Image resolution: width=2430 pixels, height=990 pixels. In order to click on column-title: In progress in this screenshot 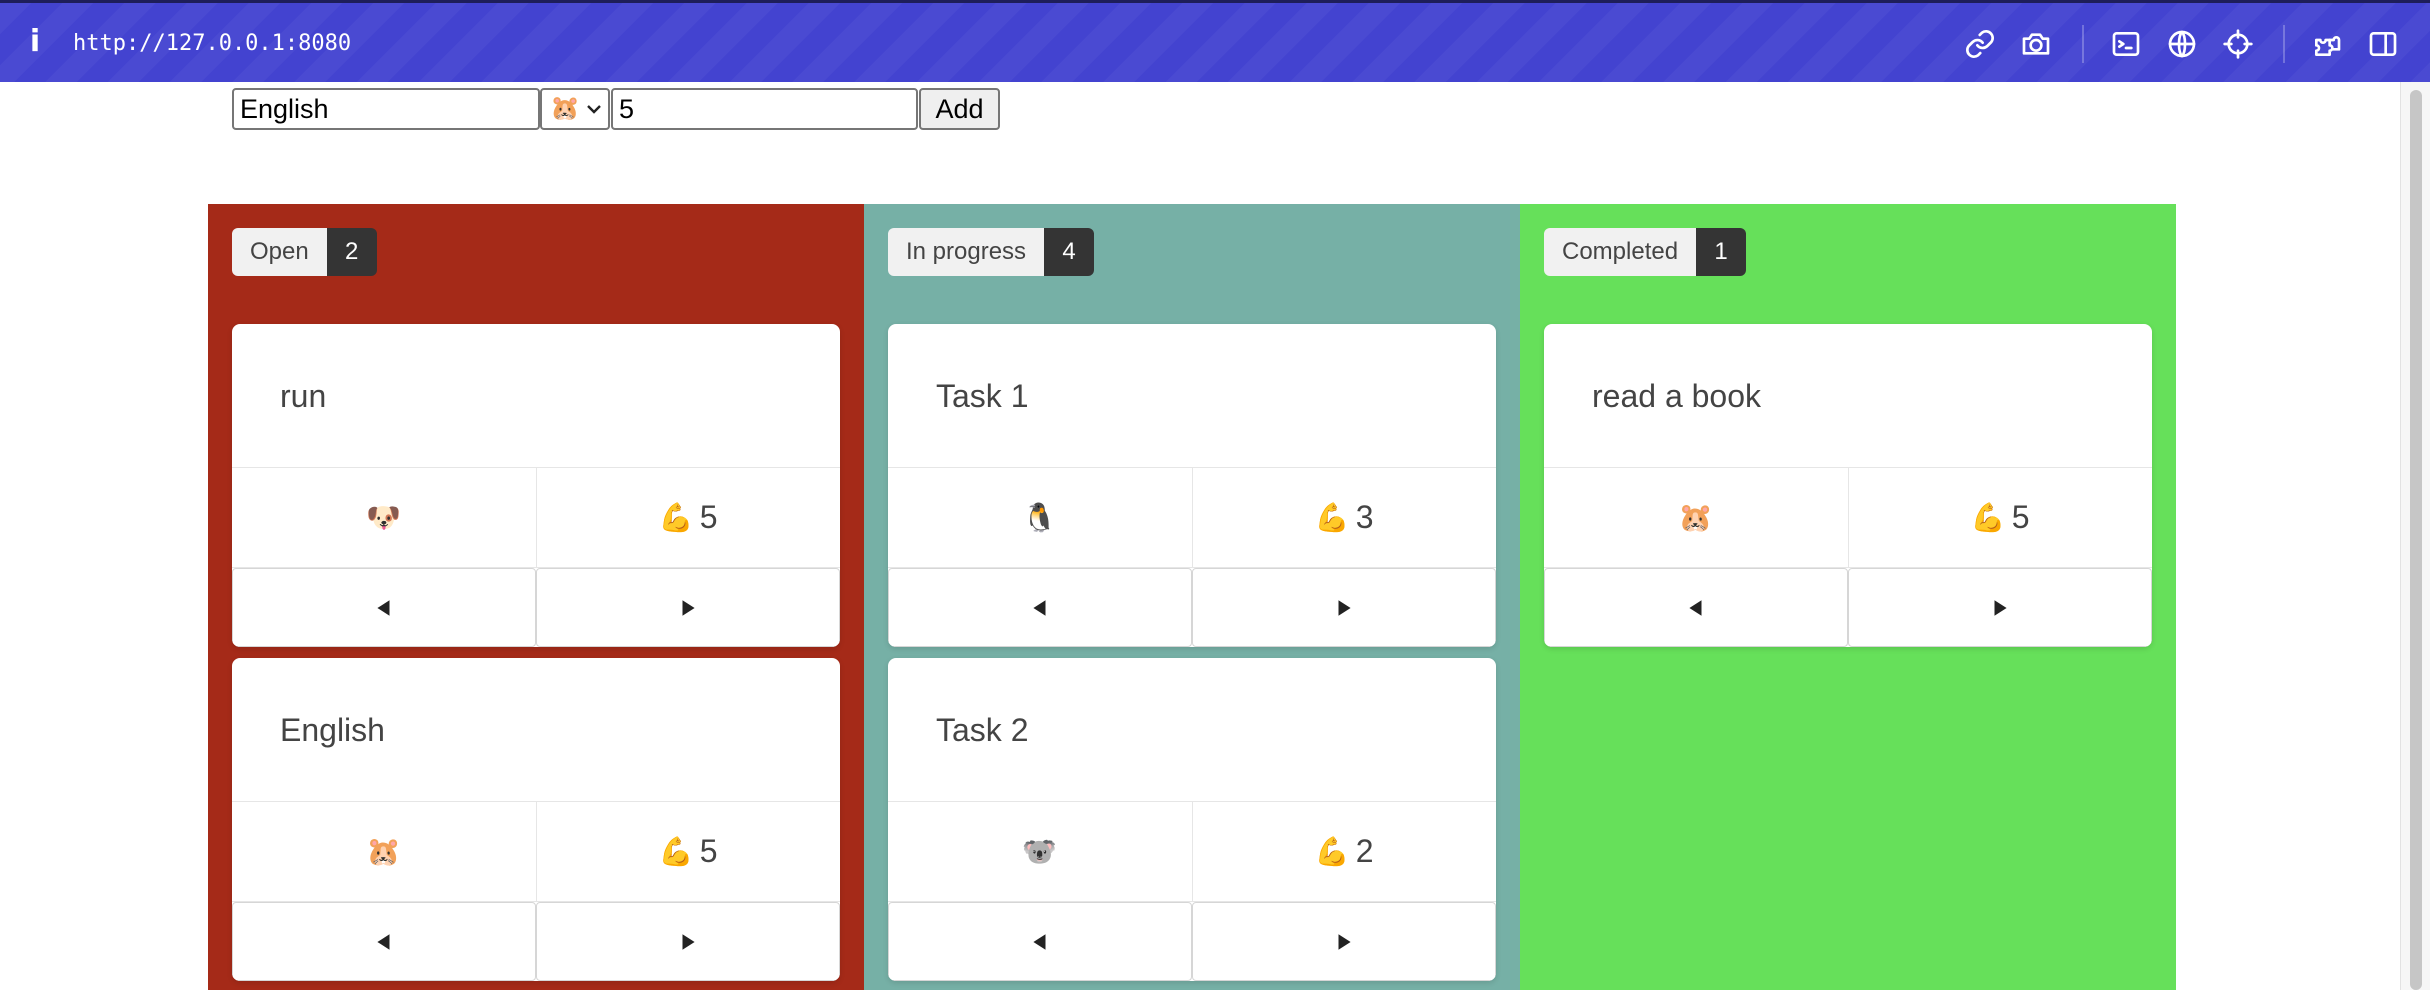, I will do `click(966, 252)`.